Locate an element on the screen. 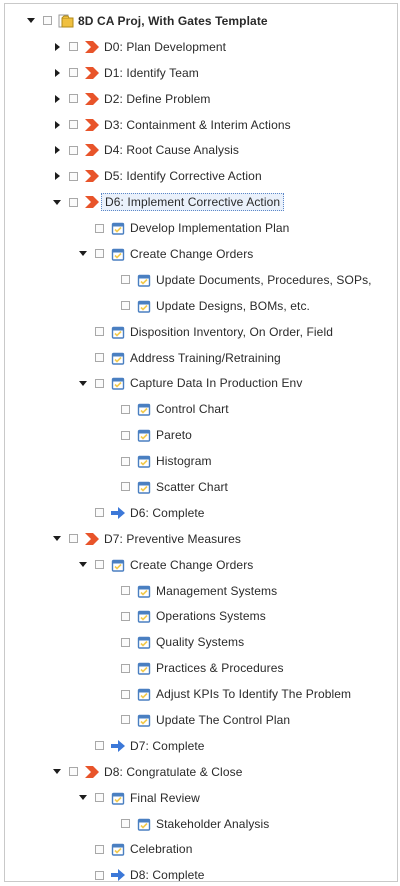 The height and width of the screenshot is (886, 400). tree-row: Quality Systems is located at coordinates (200, 642).